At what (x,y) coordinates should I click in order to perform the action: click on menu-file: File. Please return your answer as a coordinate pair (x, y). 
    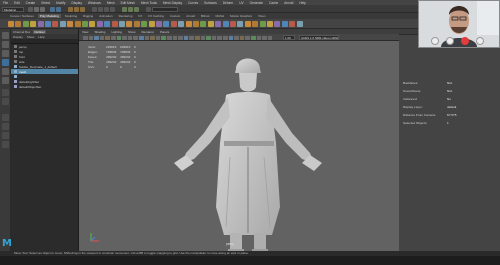
    Looking at the image, I should click on (5, 3).